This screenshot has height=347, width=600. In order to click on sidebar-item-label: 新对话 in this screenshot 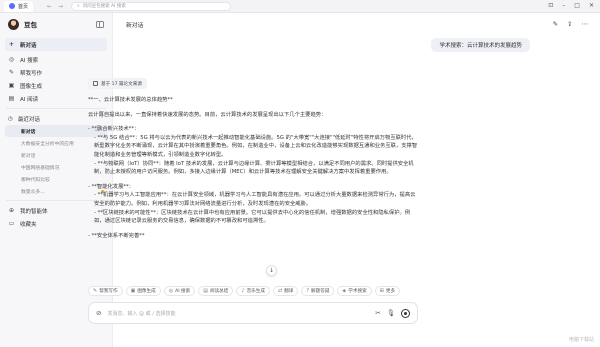, I will do `click(28, 45)`.